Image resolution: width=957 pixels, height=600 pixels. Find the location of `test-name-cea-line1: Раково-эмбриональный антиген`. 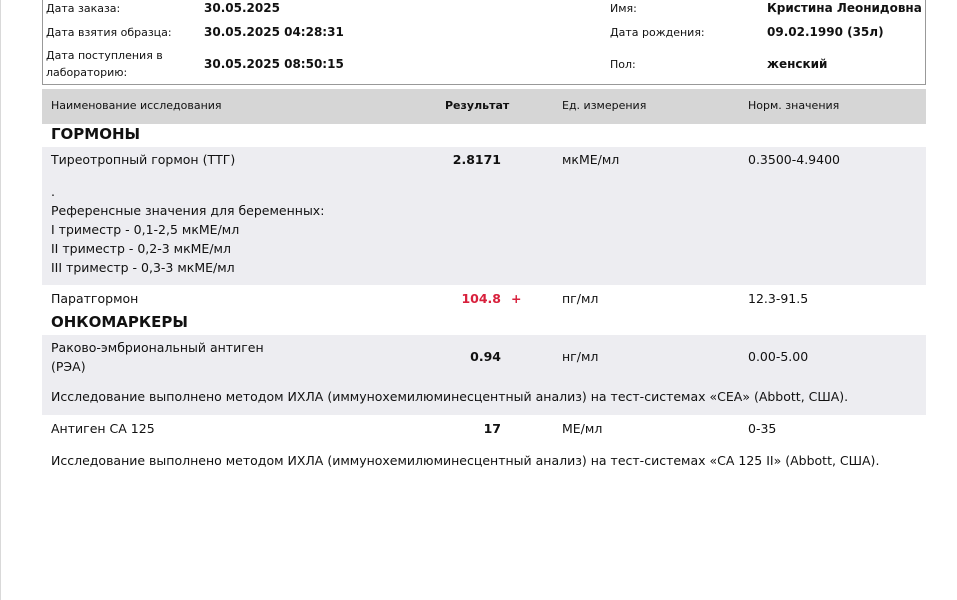

test-name-cea-line1: Раково-эмбриональный антиген is located at coordinates (157, 347).